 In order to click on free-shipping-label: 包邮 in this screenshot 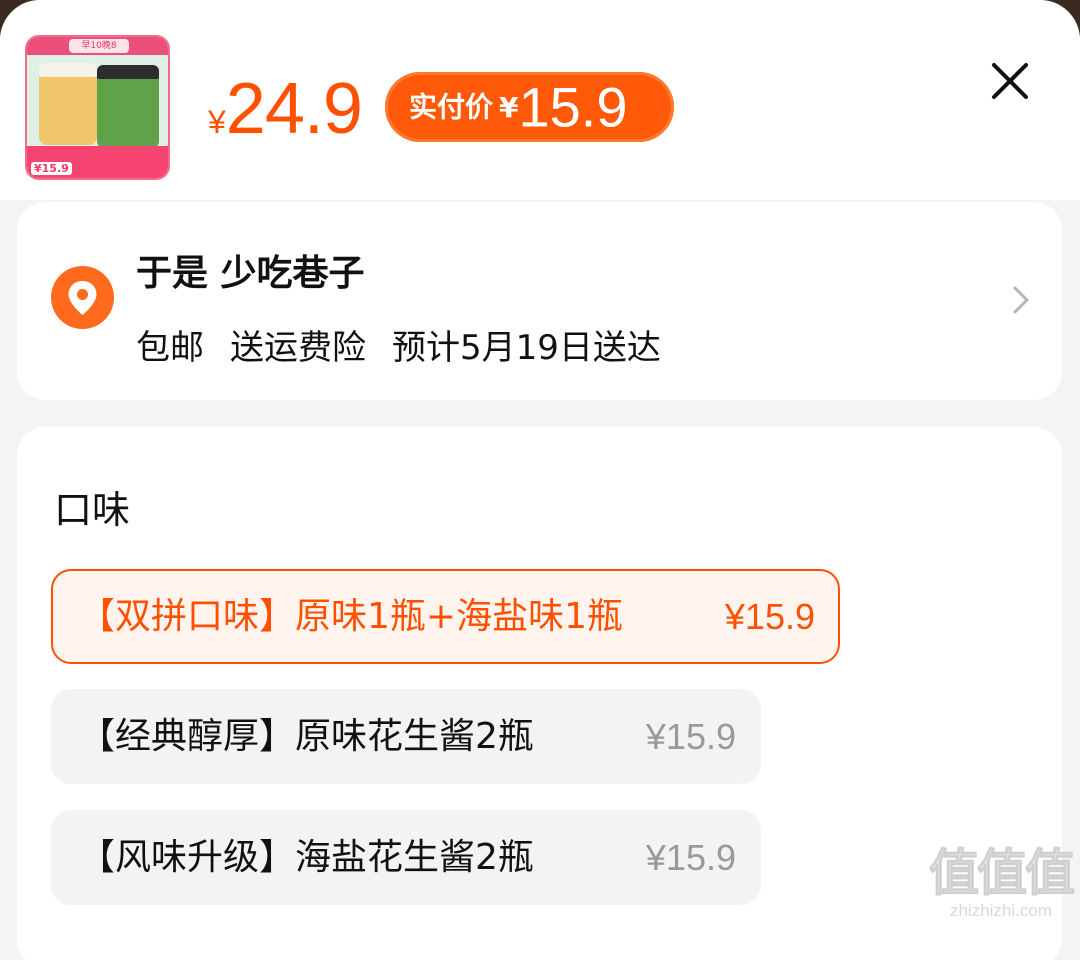, I will do `click(170, 348)`.